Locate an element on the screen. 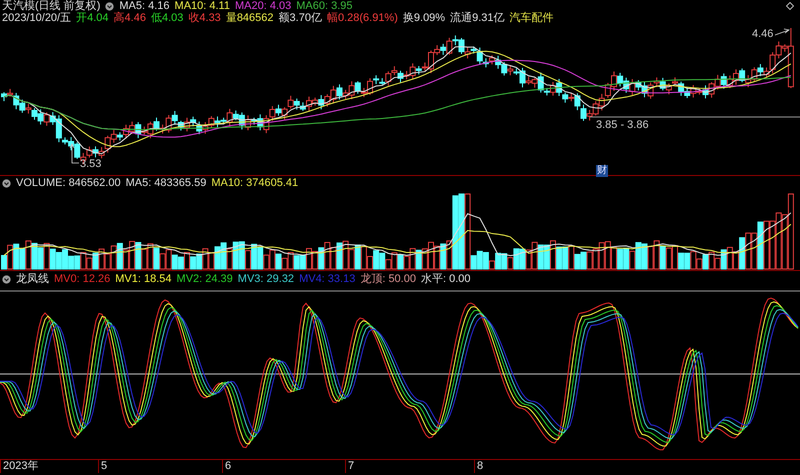 The image size is (800, 475). price-label: 3.85 - 3.86 is located at coordinates (622, 125).